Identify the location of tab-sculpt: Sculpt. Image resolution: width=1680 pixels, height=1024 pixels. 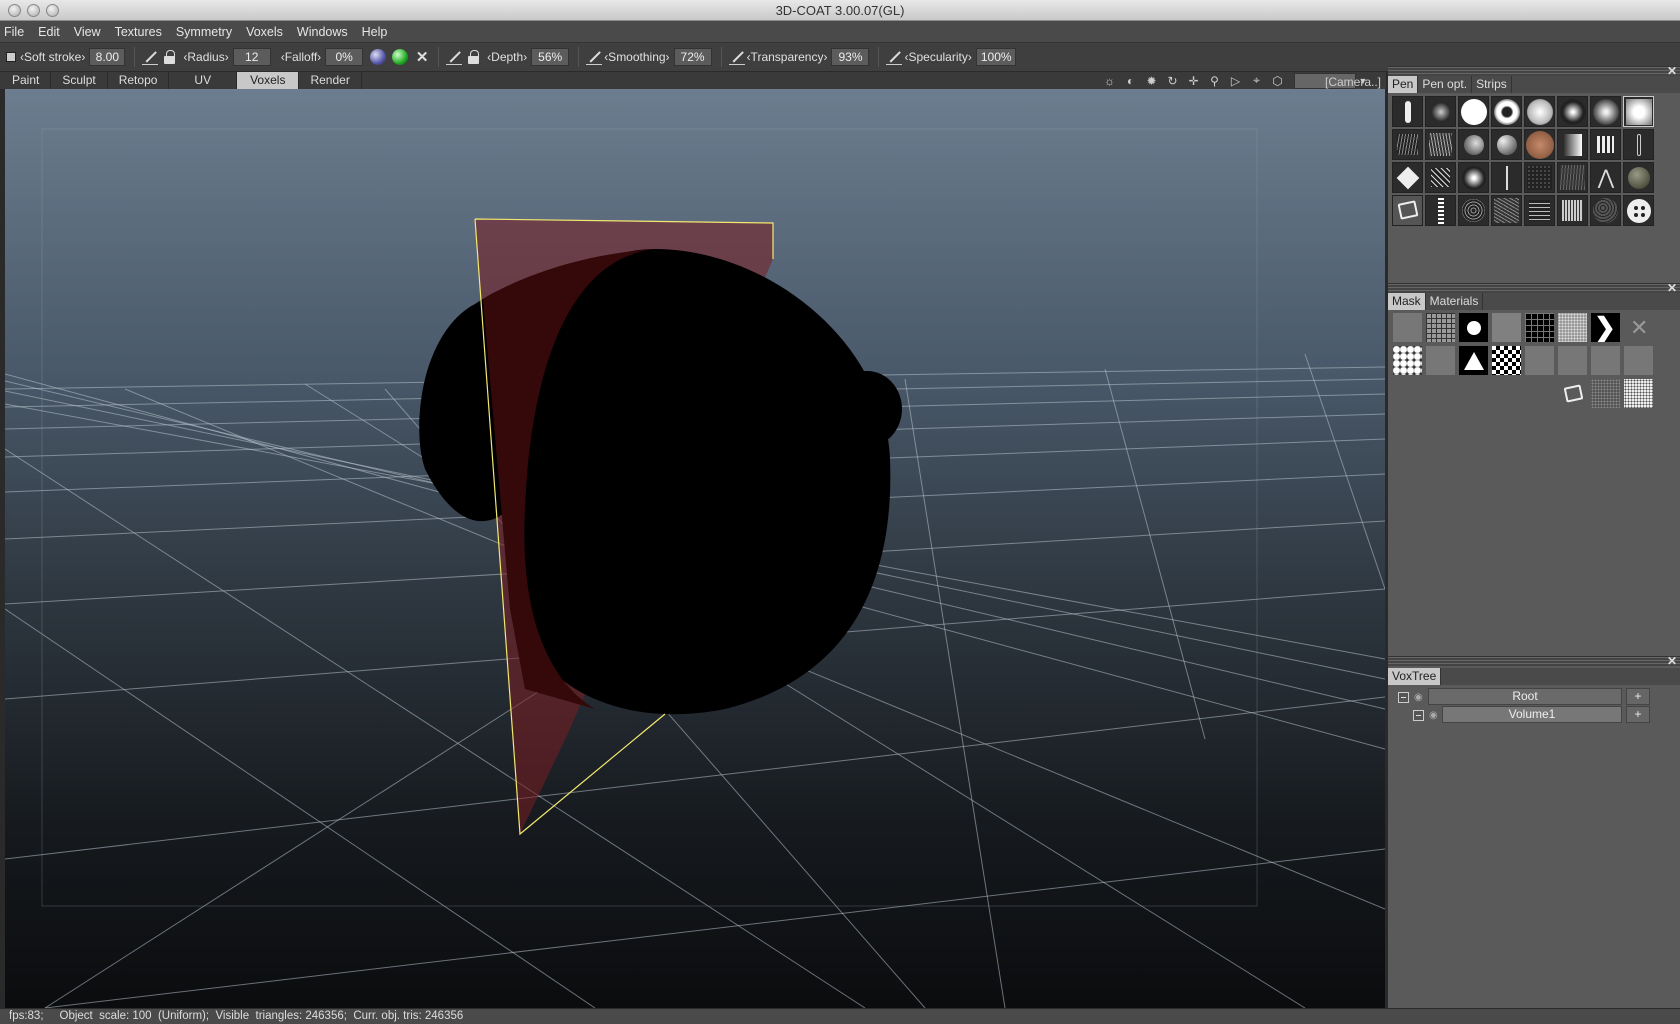
(79, 80).